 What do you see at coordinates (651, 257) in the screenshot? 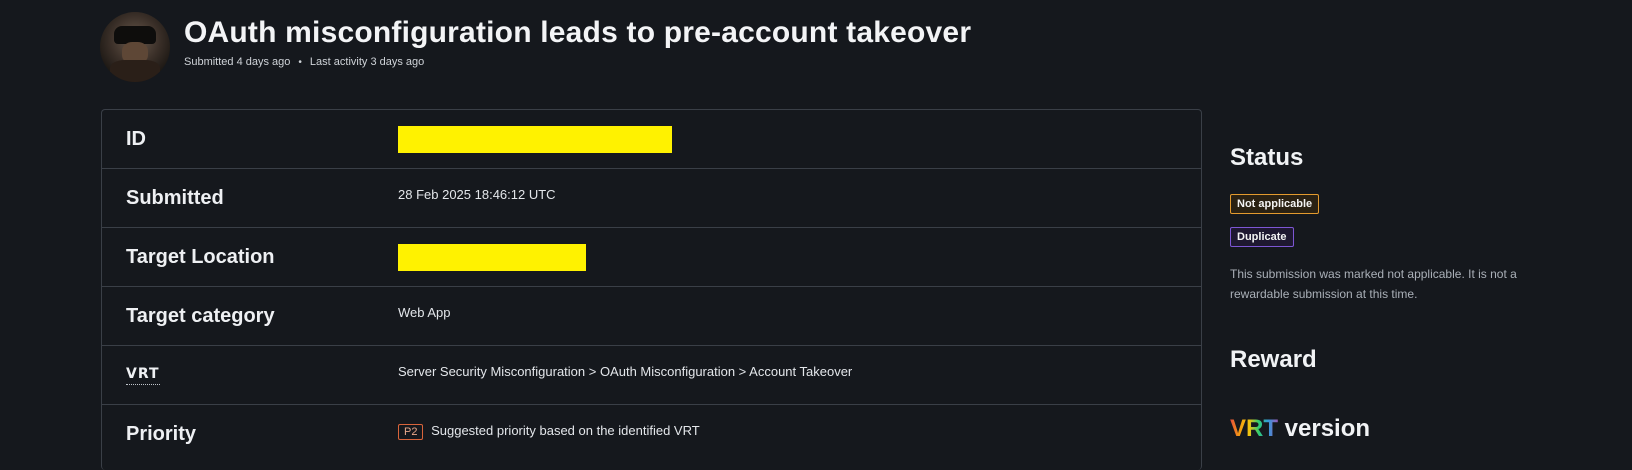
I see `detail-row-target-location: Target Location` at bounding box center [651, 257].